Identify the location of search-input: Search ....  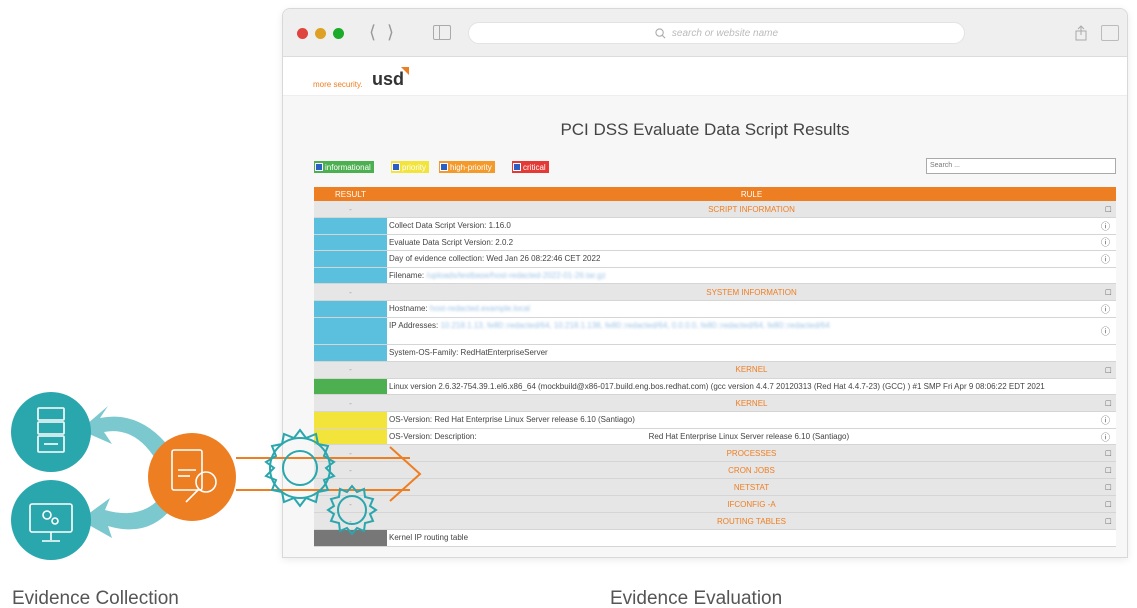
(1021, 166).